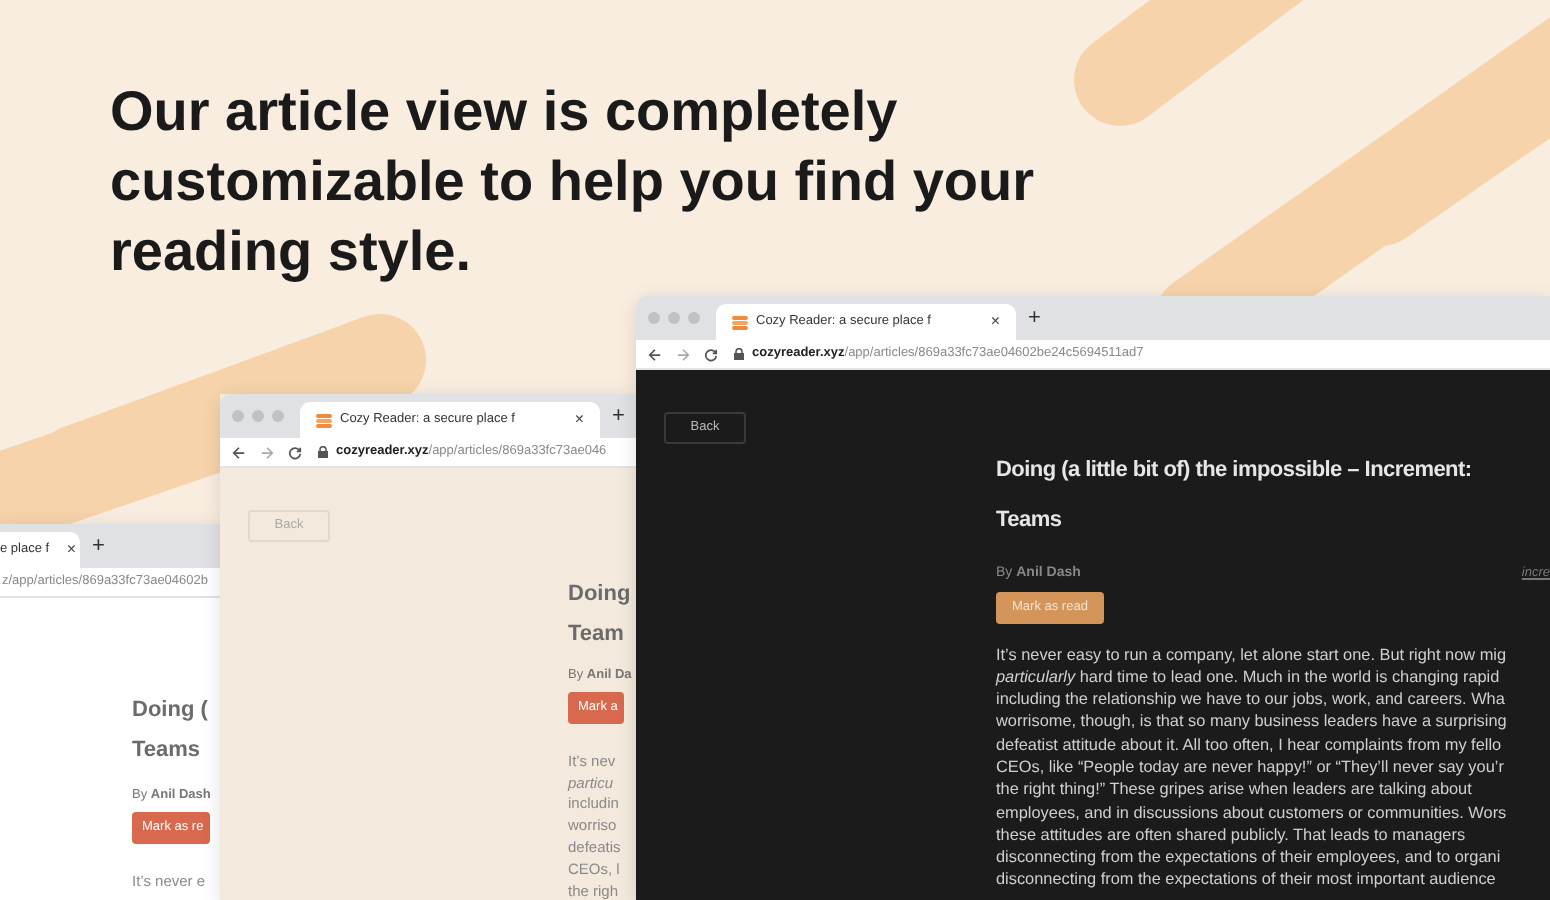 The image size is (1550, 900). Describe the element at coordinates (170, 731) in the screenshot. I see `article-title: Doing ( Teams` at that location.